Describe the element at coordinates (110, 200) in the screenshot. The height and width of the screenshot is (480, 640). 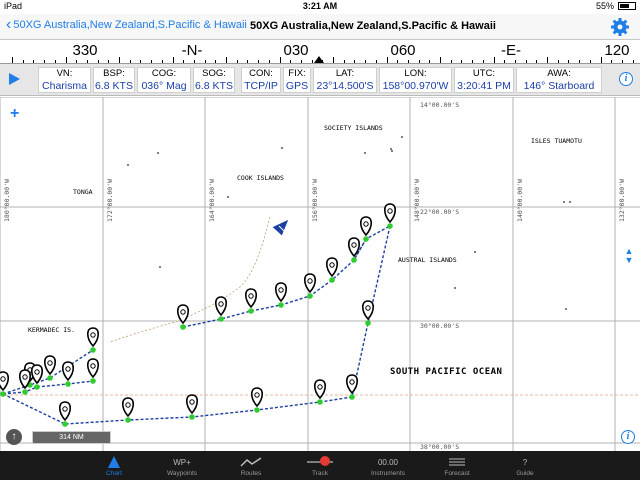
I see `lon-label: 172°00.00'W` at that location.